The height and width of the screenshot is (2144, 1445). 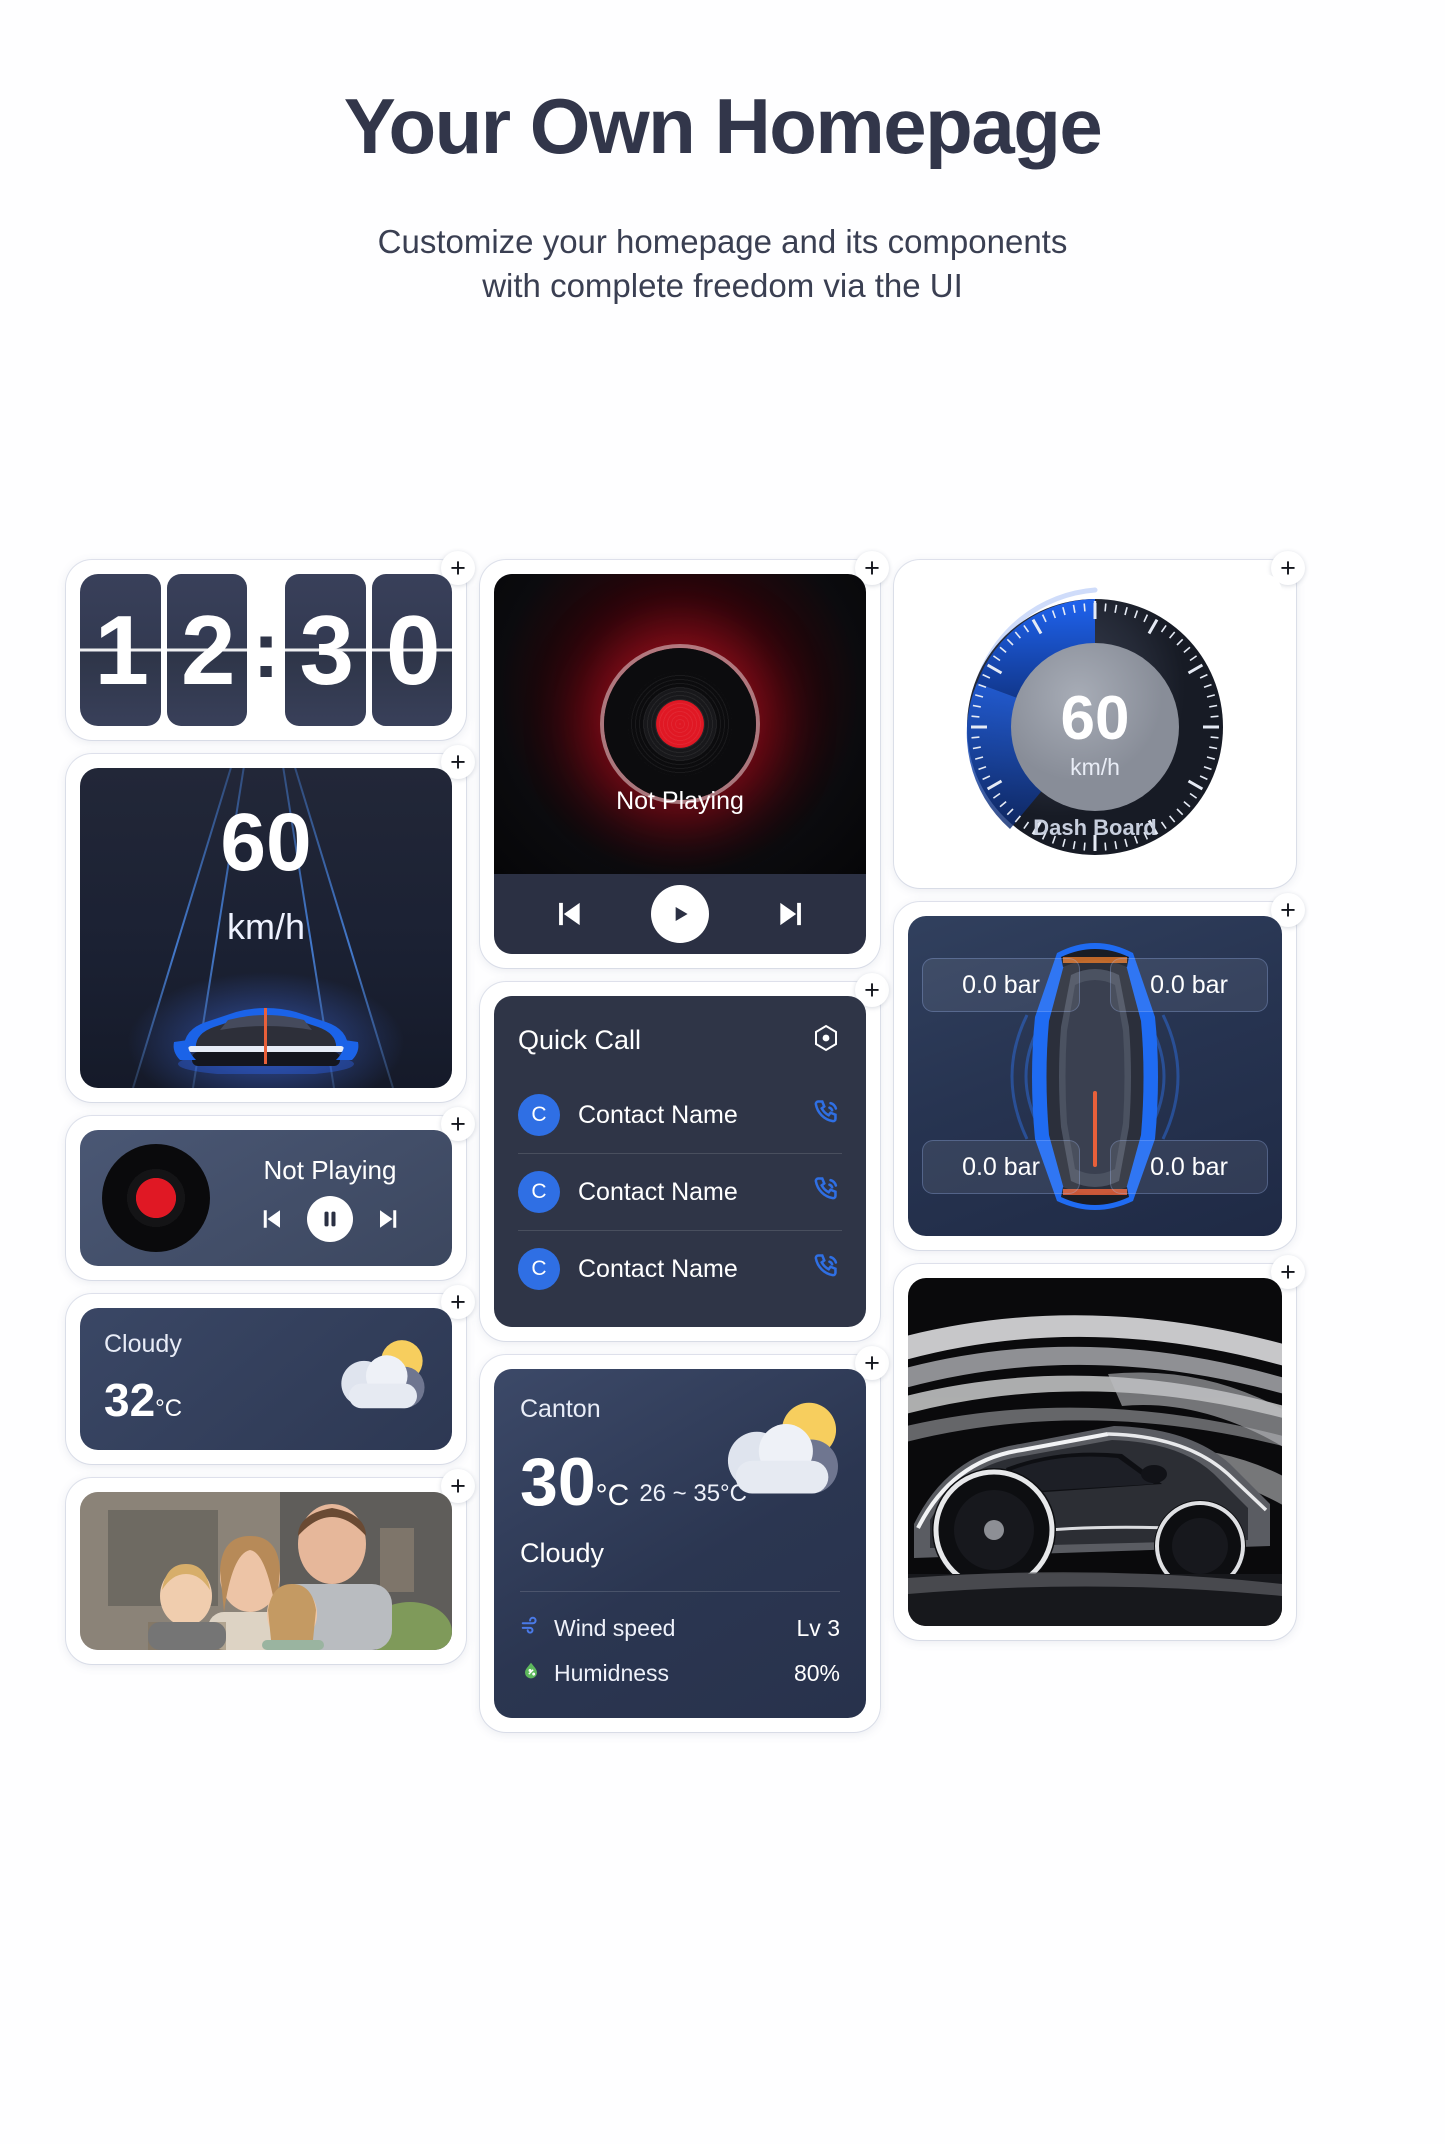 What do you see at coordinates (680, 1673) in the screenshot?
I see `weather-detail-humidity: Humidness 80%` at bounding box center [680, 1673].